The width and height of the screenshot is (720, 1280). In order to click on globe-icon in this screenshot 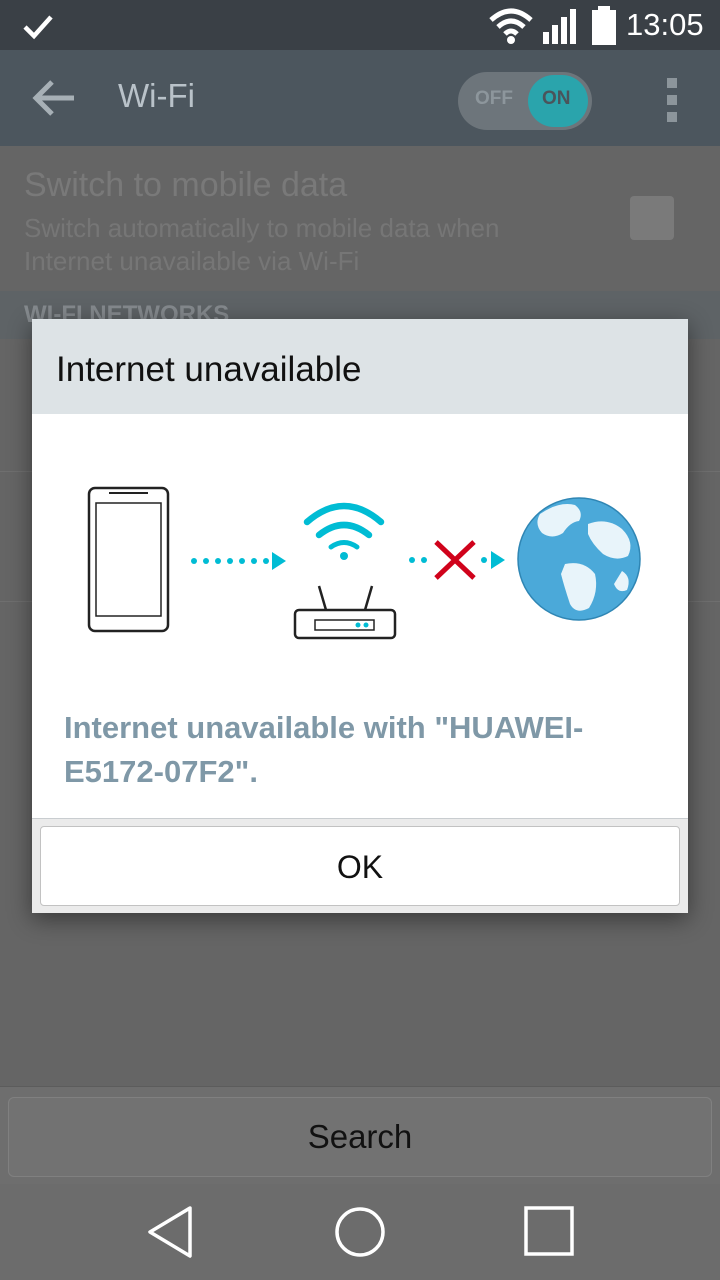, I will do `click(579, 559)`.